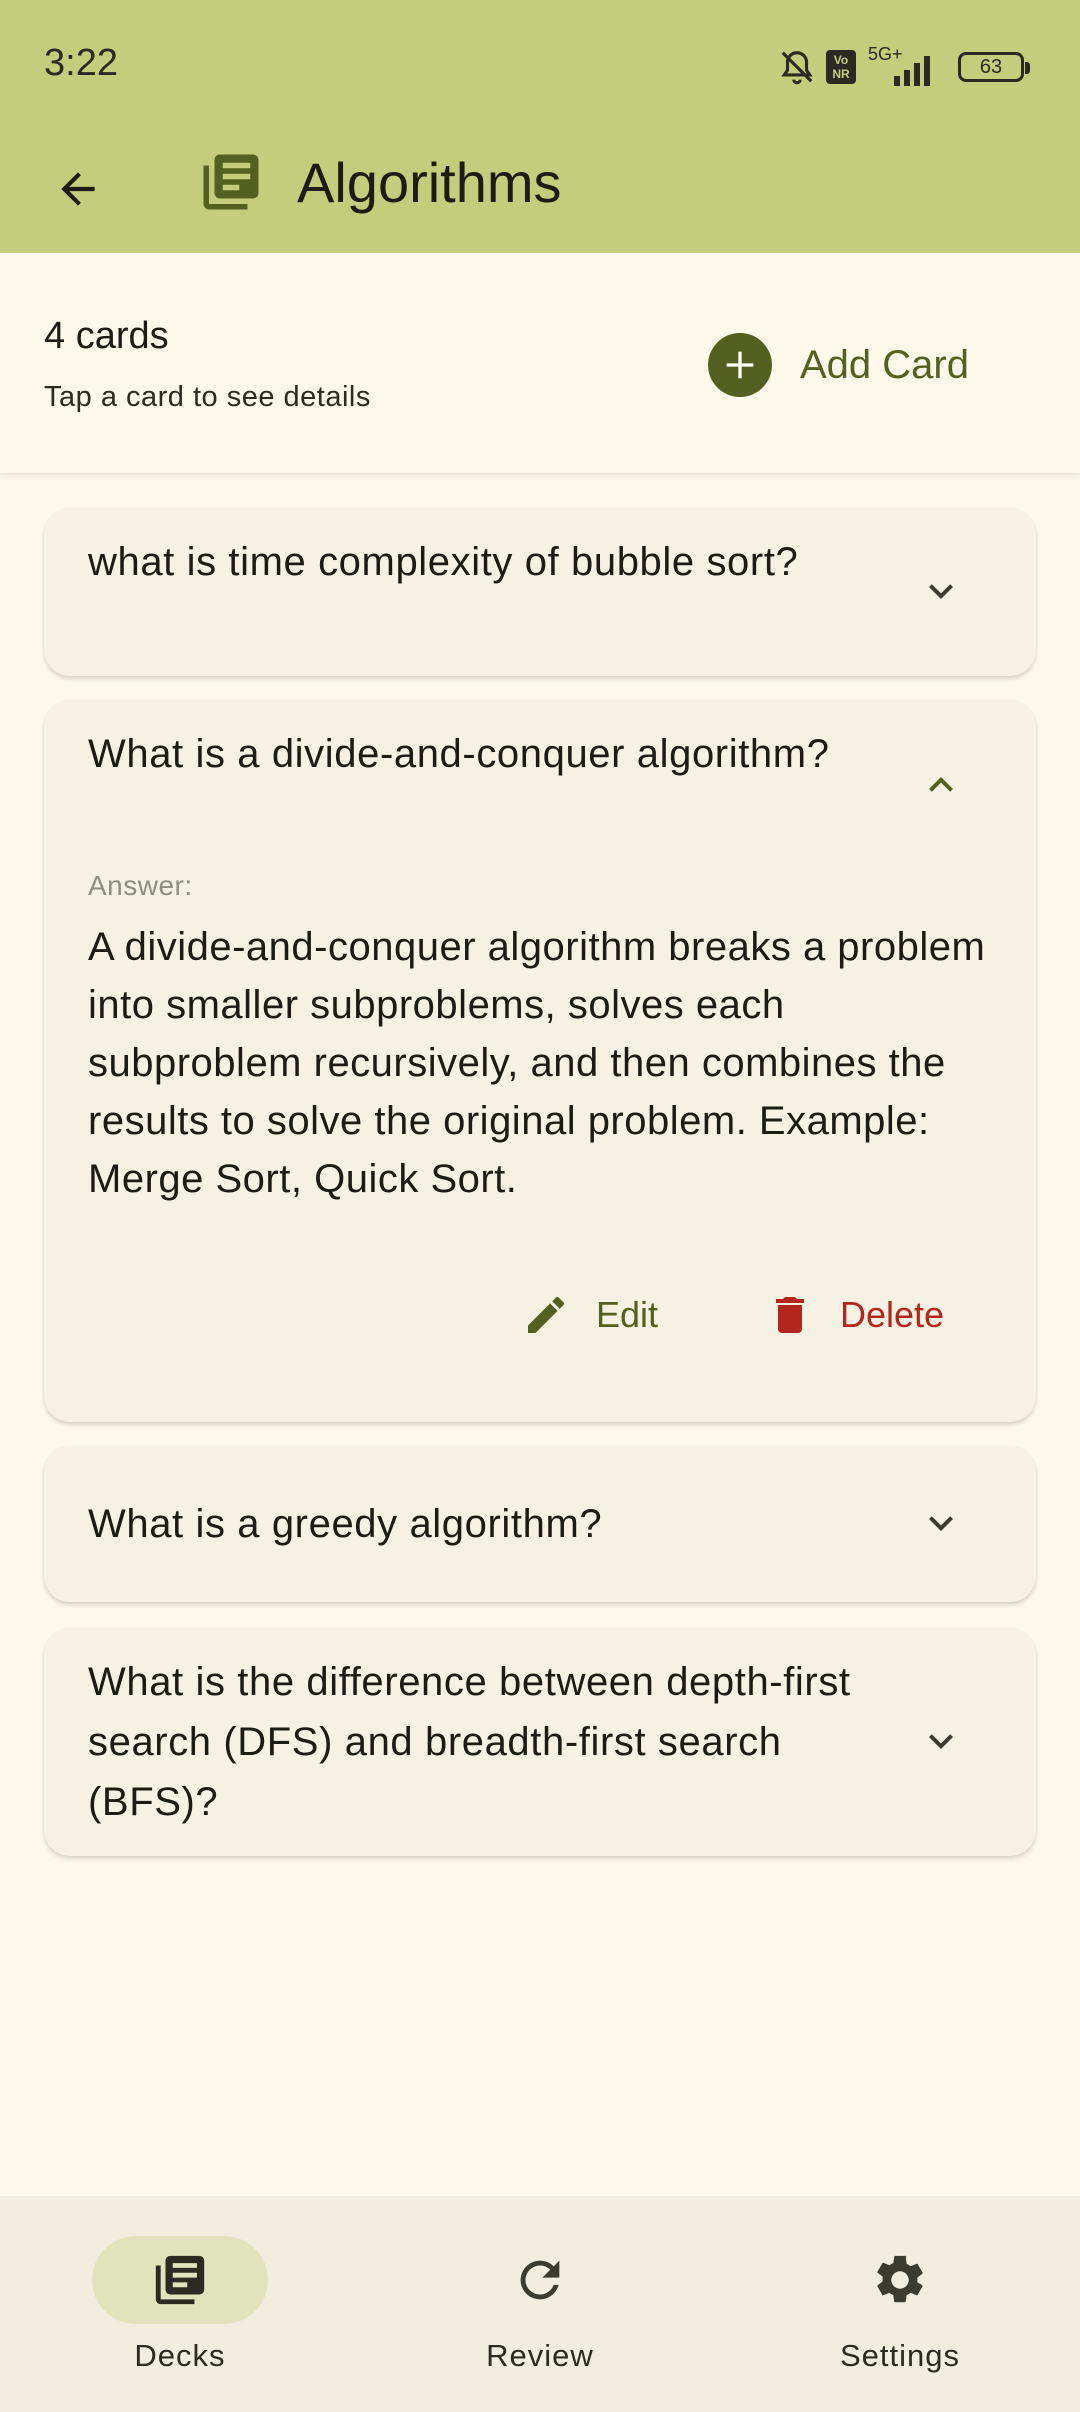 This screenshot has height=2412, width=1080. I want to click on status-icons: Vo NR 5G+ 63, so click(904, 66).